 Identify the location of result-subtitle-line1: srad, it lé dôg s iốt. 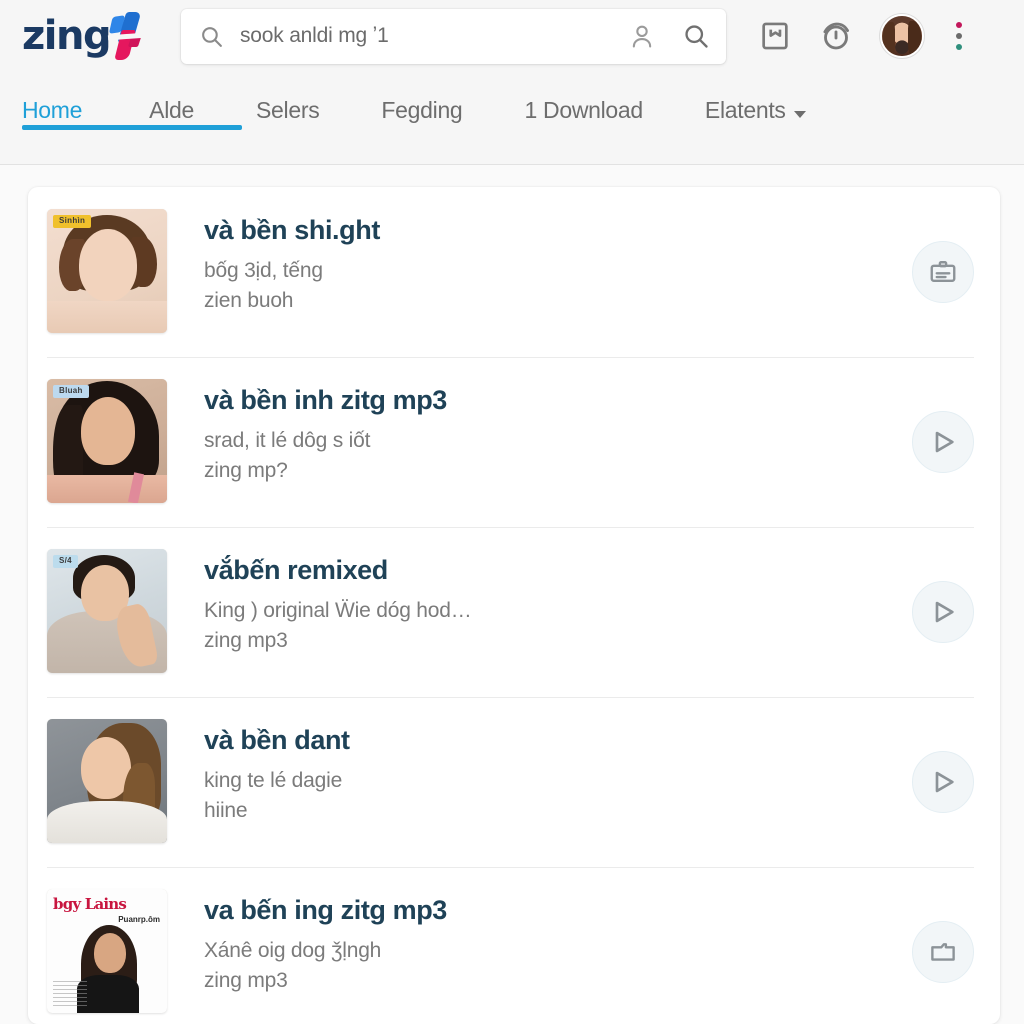
(287, 440).